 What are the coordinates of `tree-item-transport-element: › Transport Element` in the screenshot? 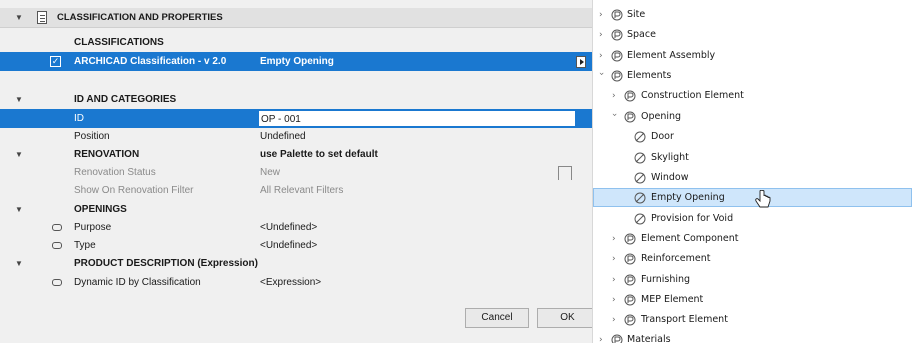 It's located at (752, 319).